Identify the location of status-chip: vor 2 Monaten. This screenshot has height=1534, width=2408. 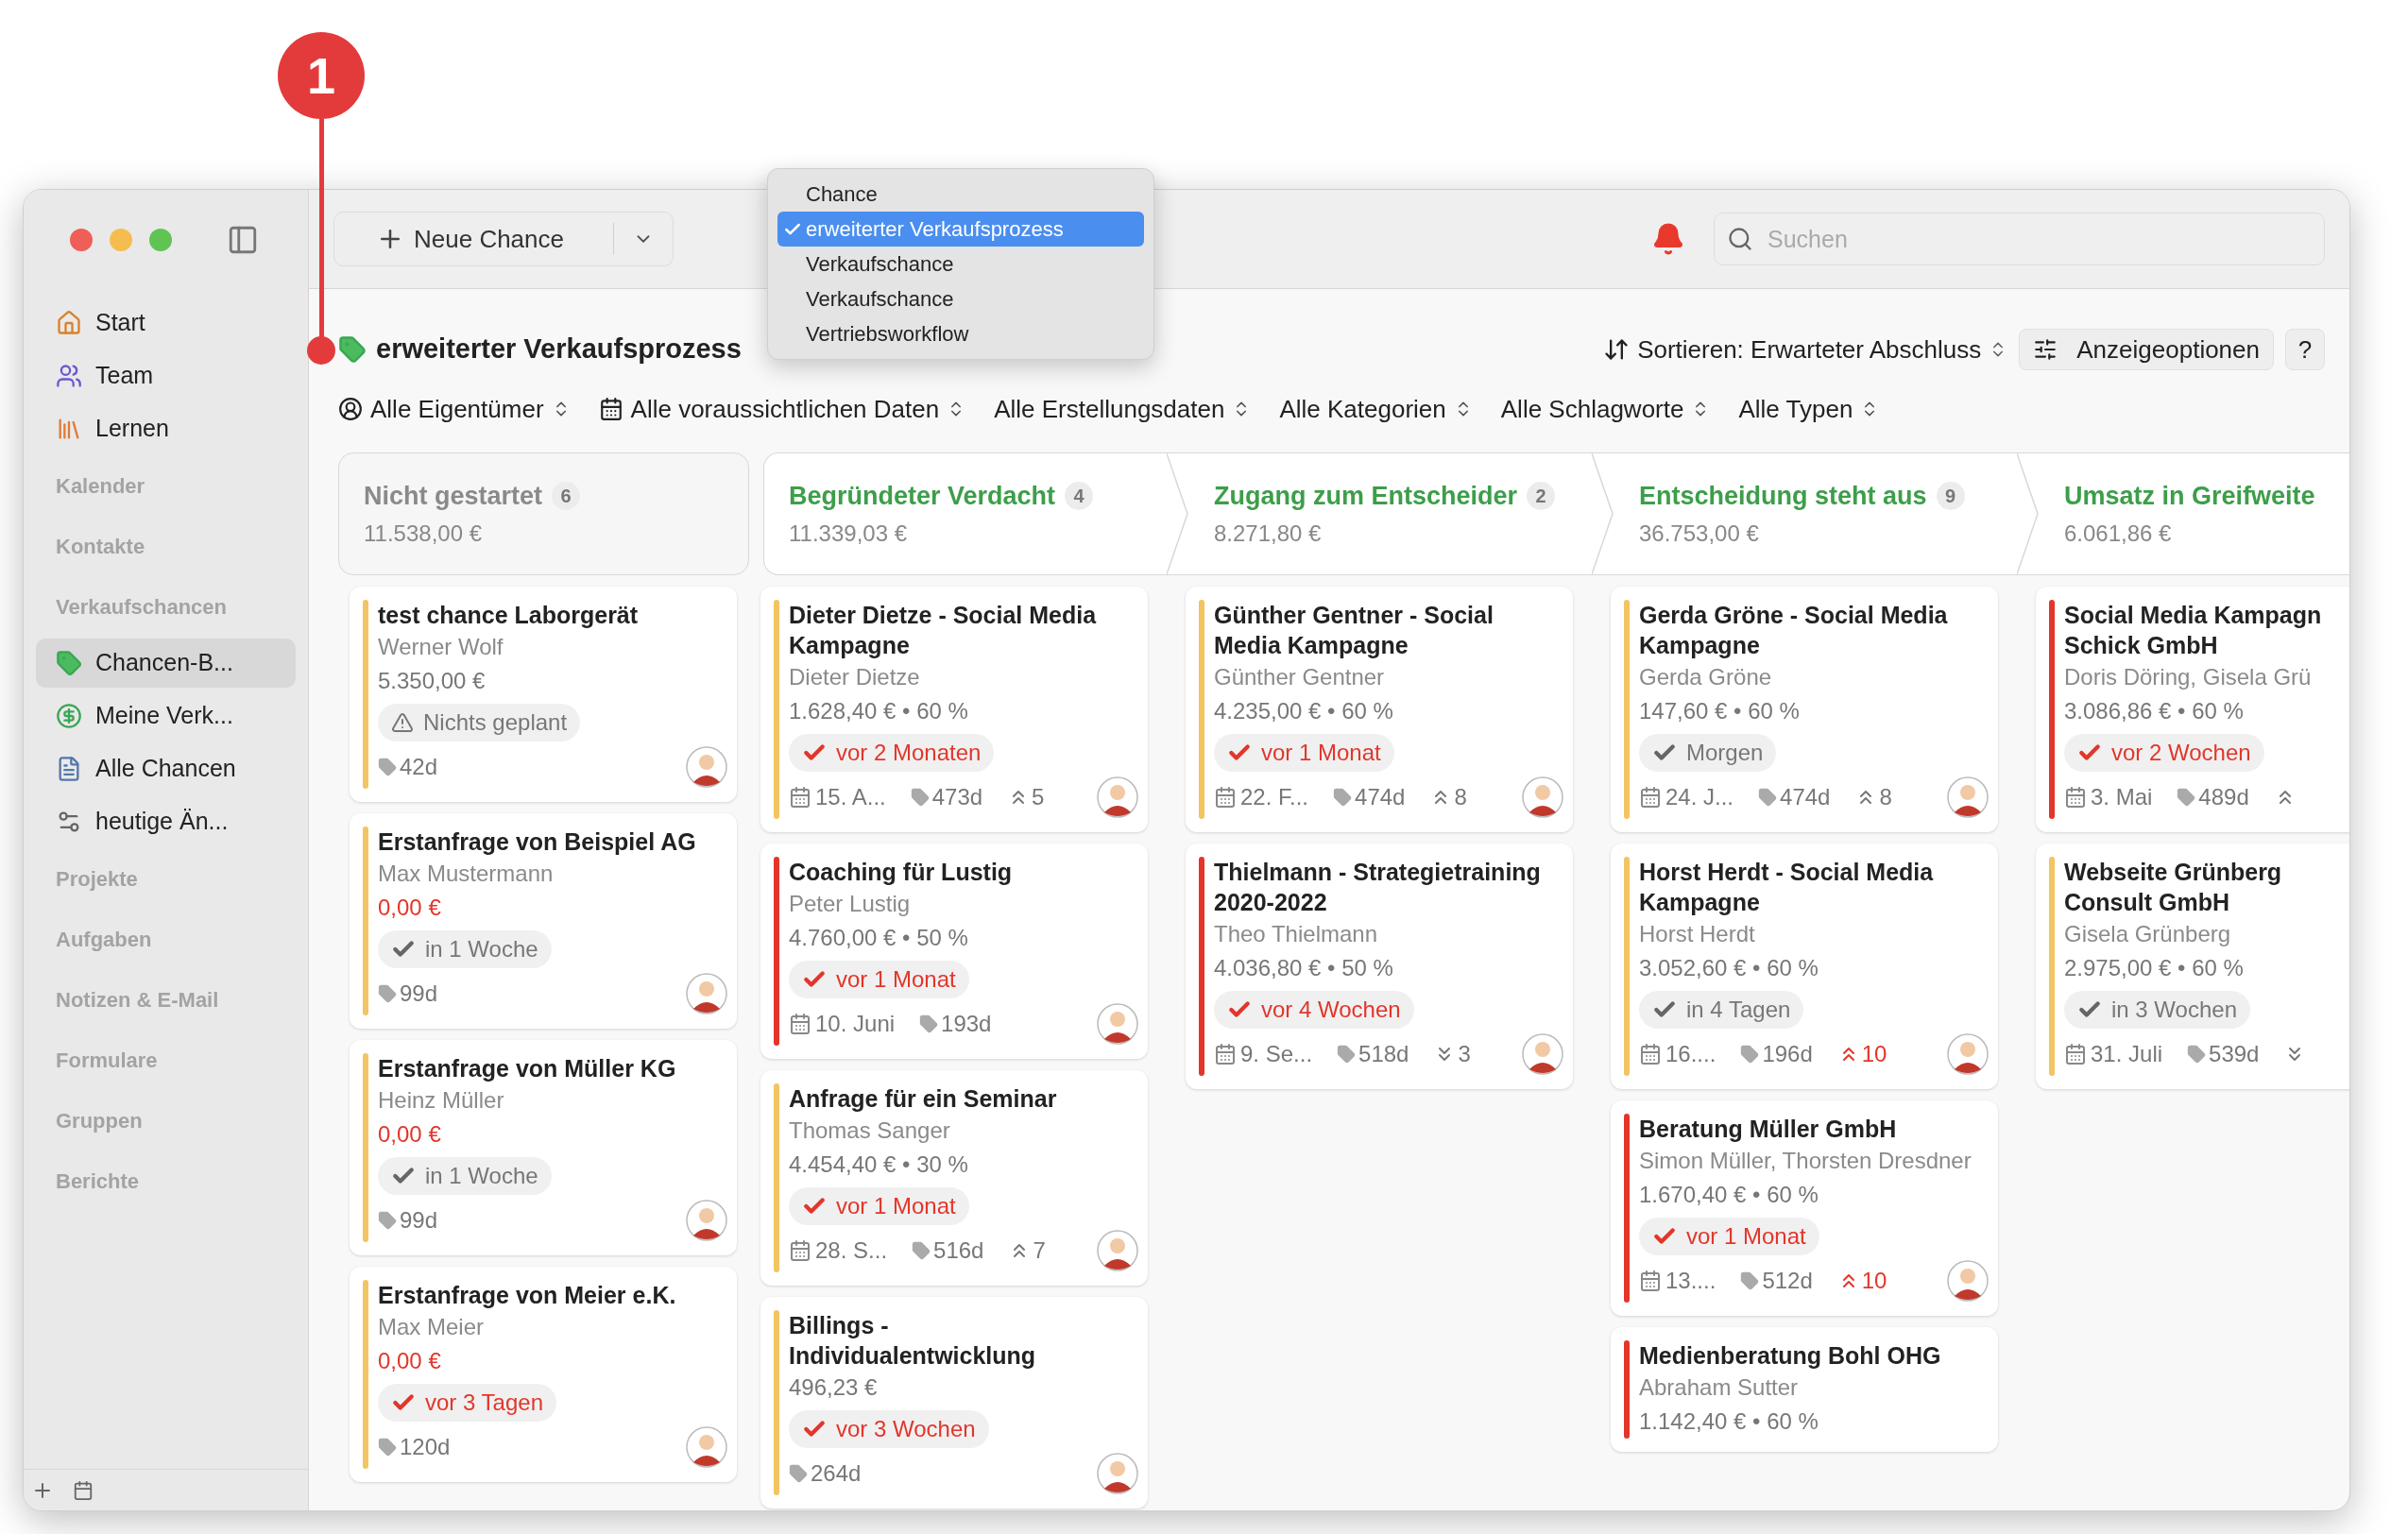
(892, 753).